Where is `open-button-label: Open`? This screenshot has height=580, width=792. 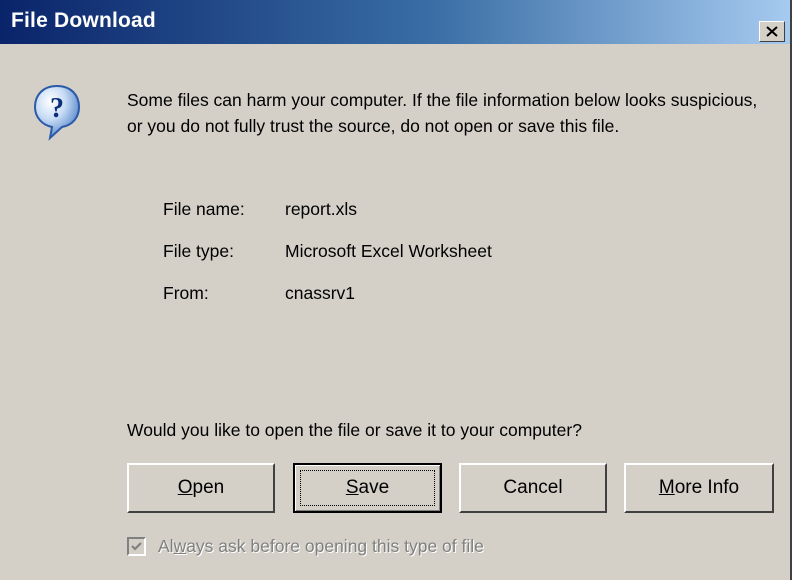
open-button-label: Open is located at coordinates (201, 487).